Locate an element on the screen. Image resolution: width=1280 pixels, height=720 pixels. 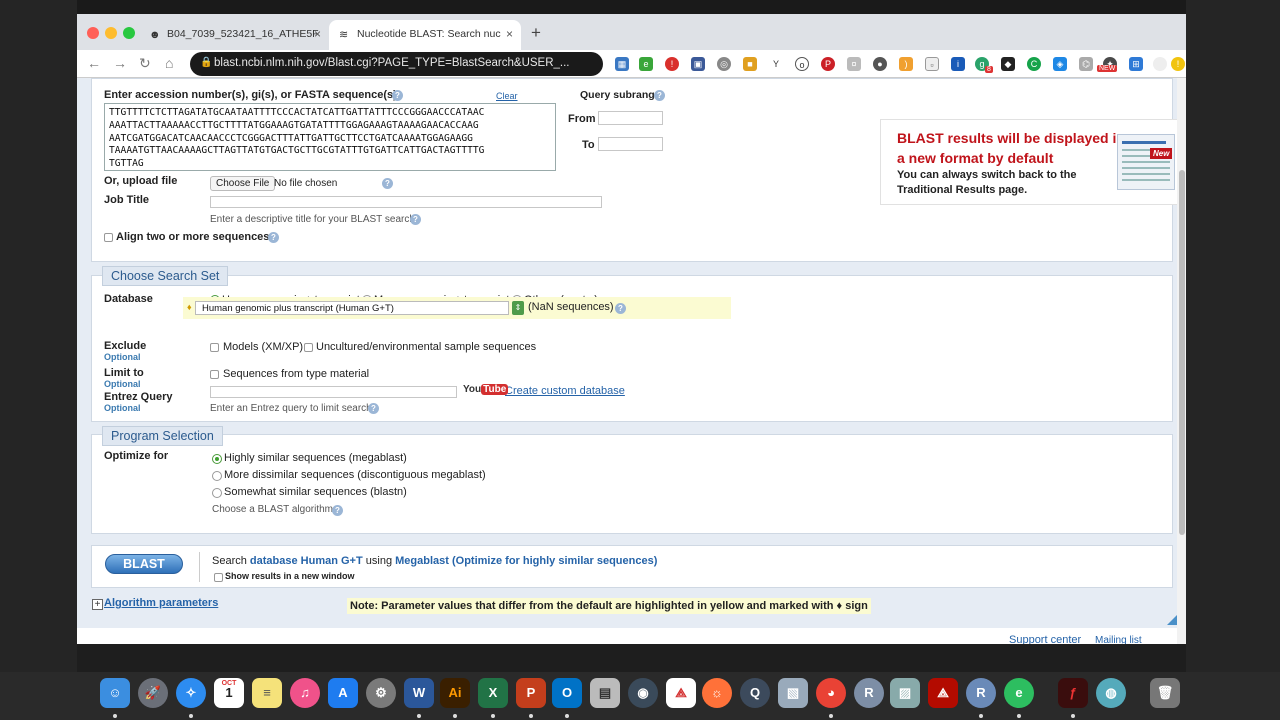
acrobat-icon: ⟁ is located at coordinates (681, 693).